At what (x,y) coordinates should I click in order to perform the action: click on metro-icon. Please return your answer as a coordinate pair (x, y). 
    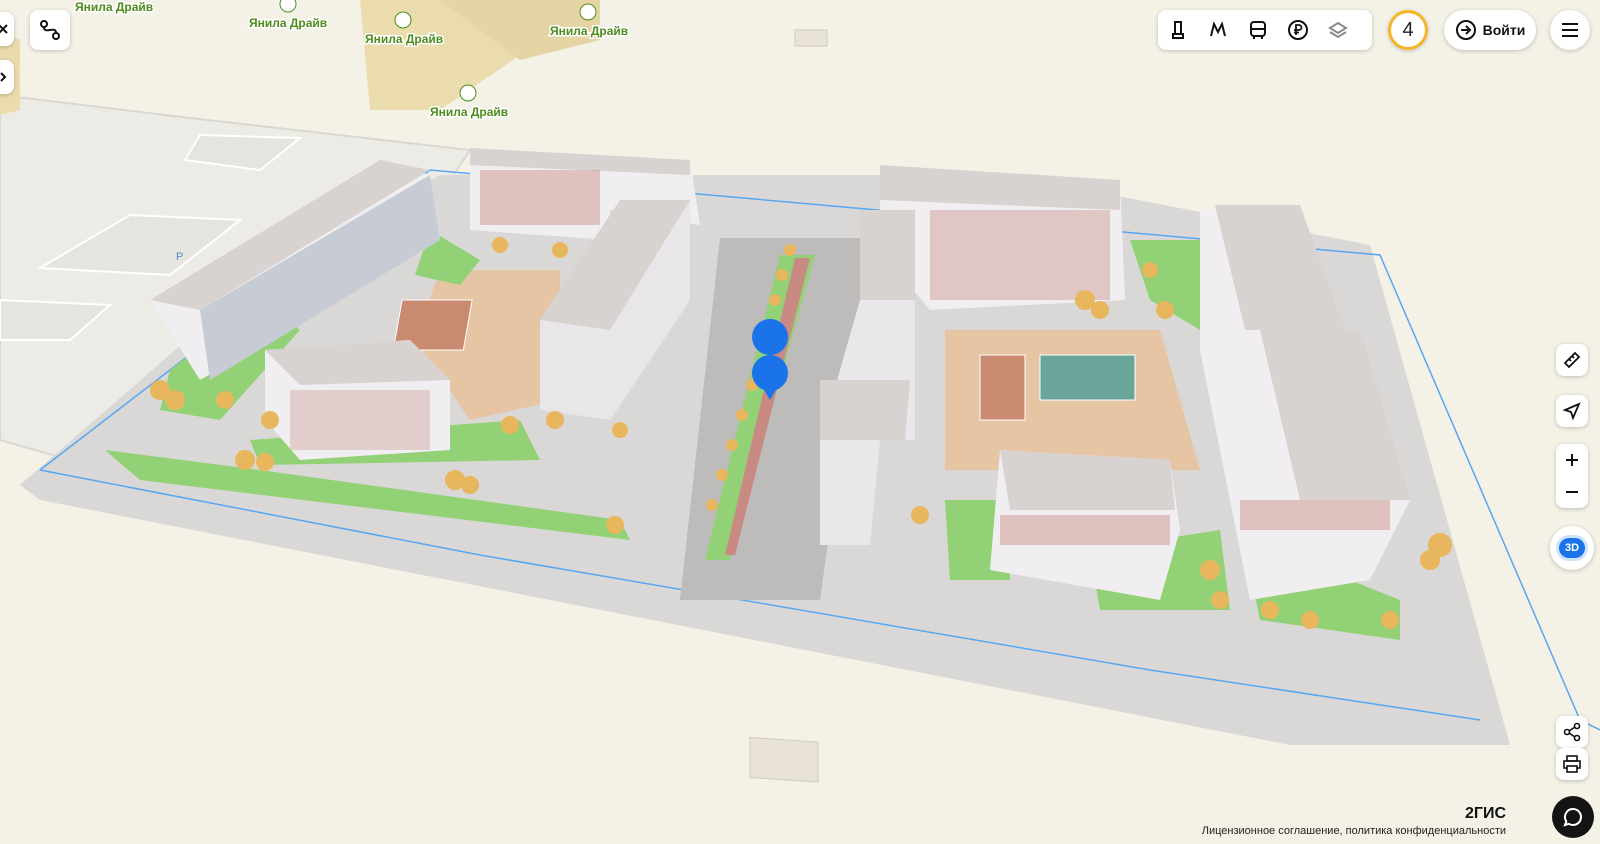
    Looking at the image, I should click on (1218, 29).